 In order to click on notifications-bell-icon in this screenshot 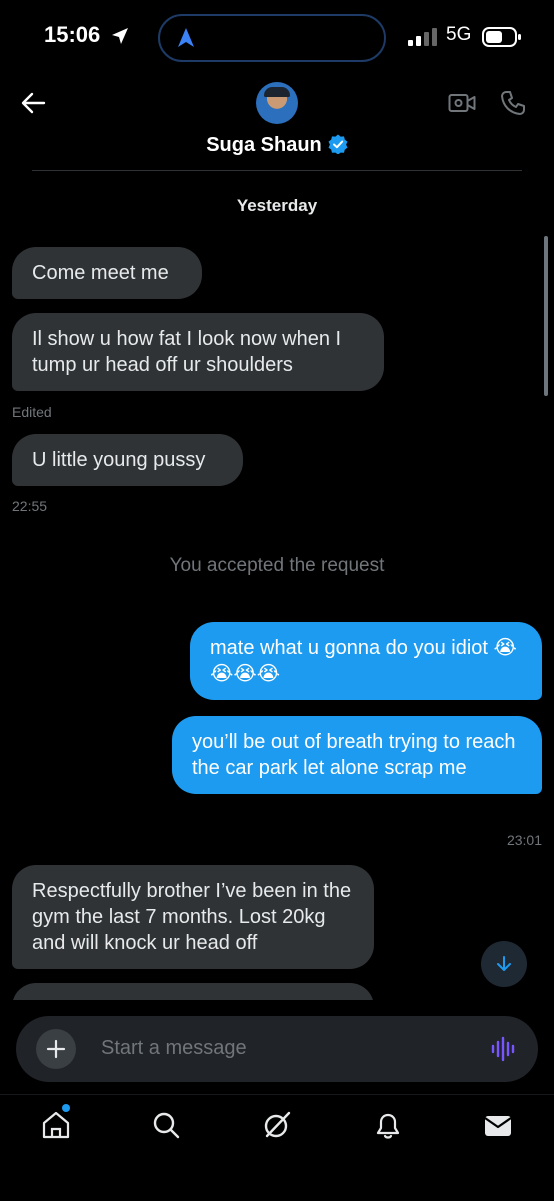, I will do `click(388, 1125)`.